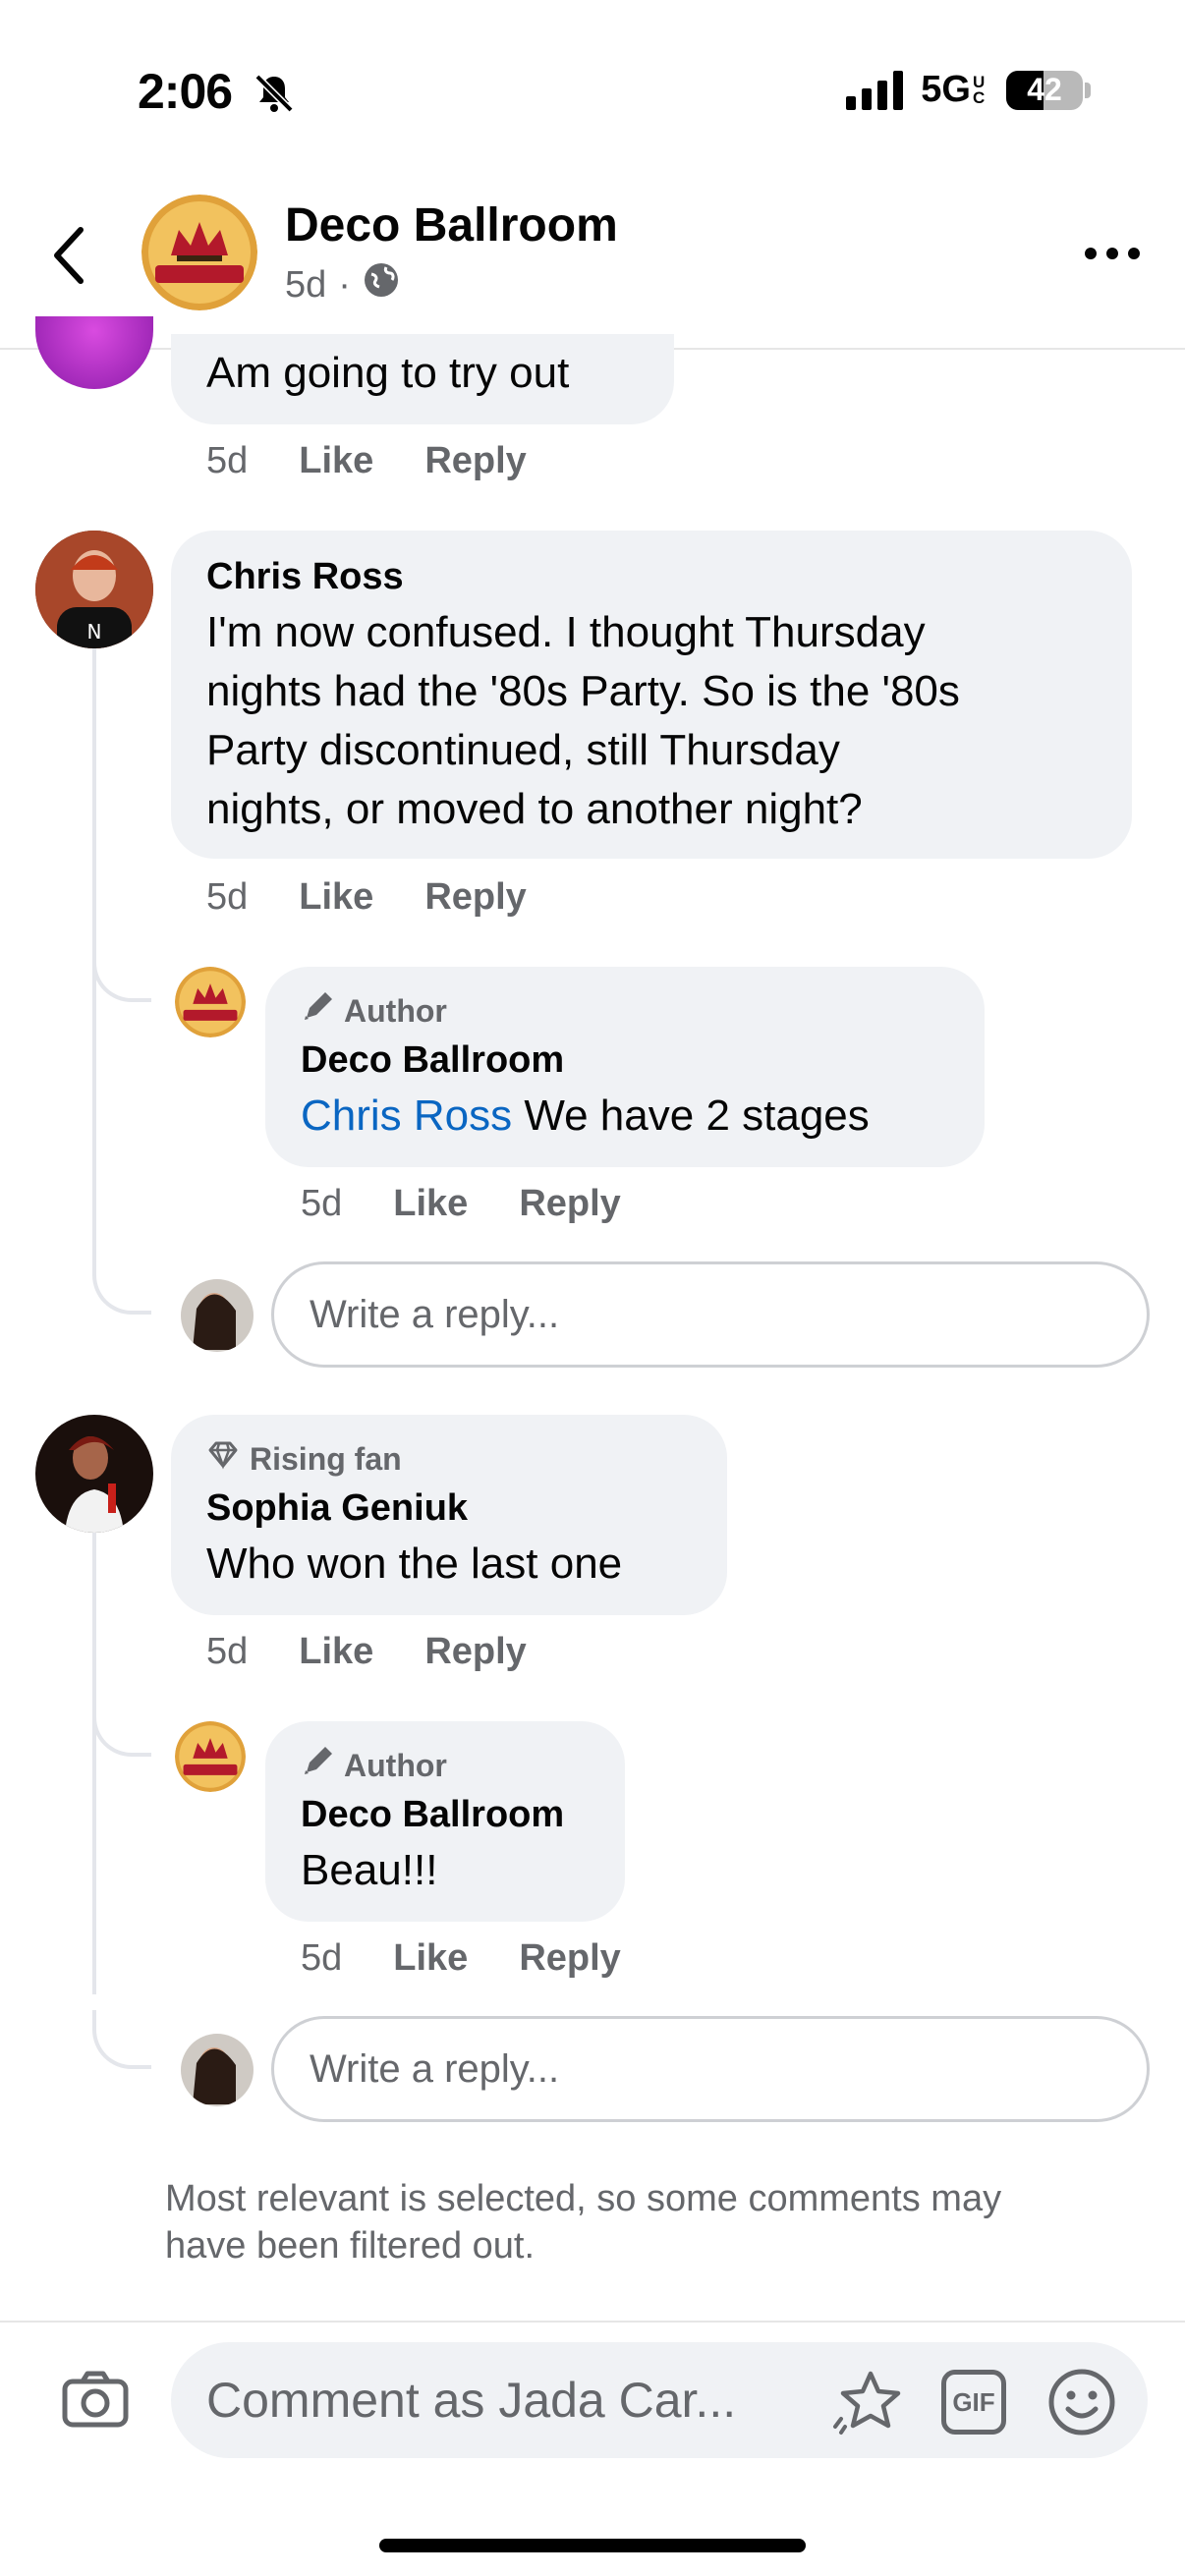 The image size is (1185, 2576). I want to click on commenter-name: Sophia Geniuk, so click(337, 1508).